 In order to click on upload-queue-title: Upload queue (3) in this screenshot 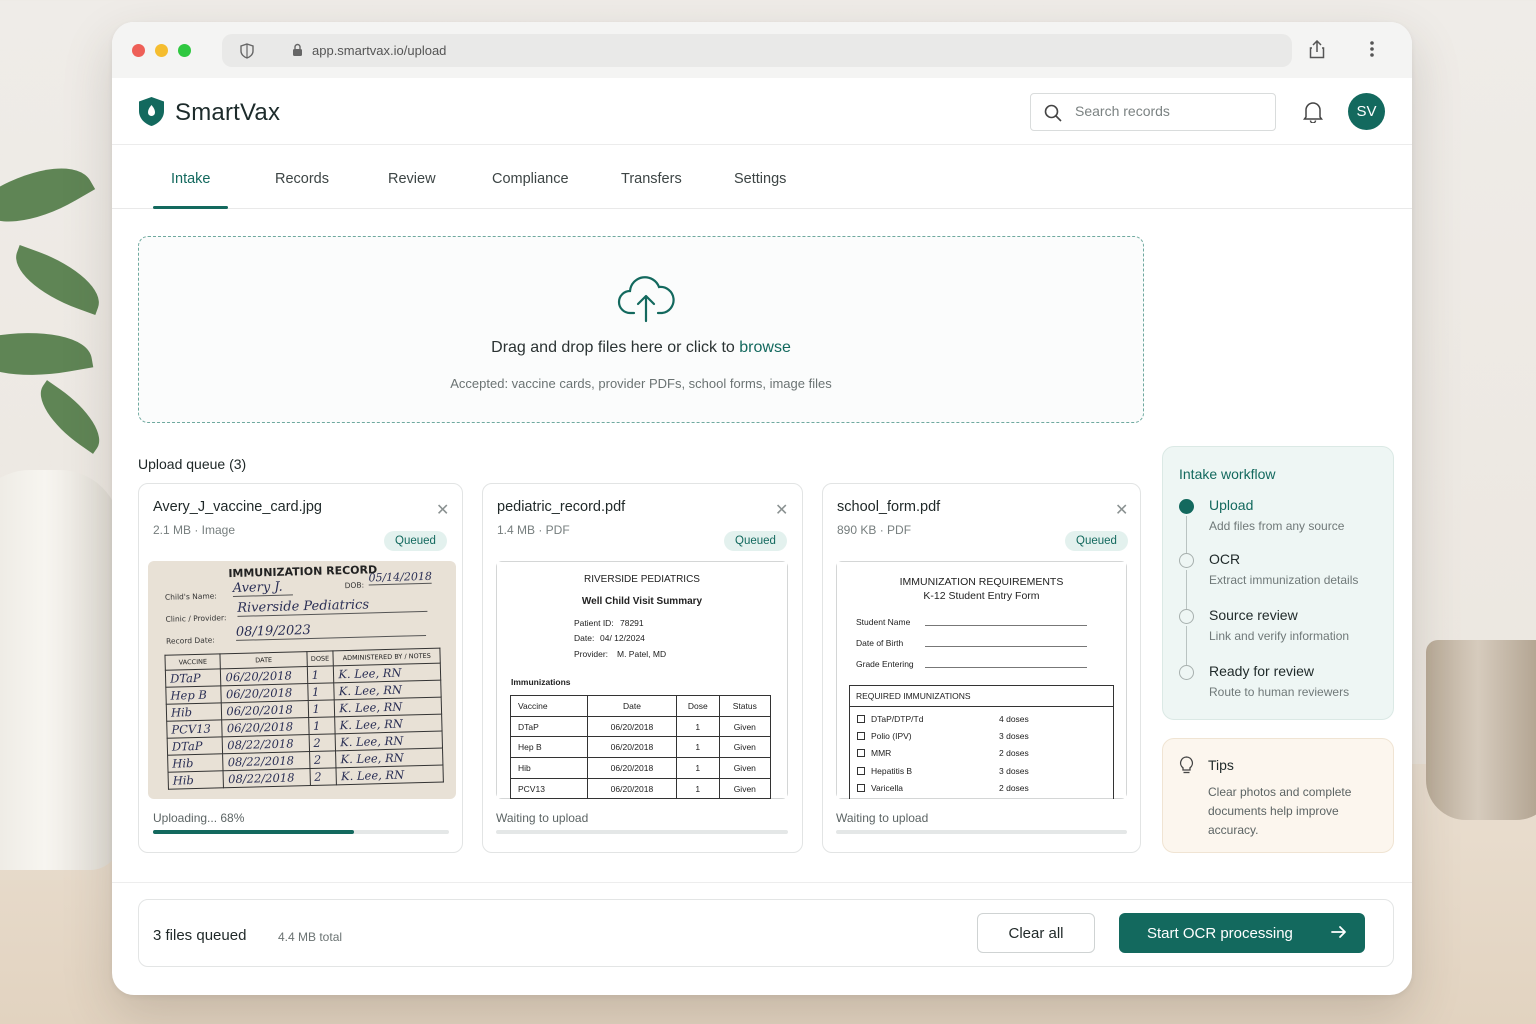, I will do `click(192, 464)`.